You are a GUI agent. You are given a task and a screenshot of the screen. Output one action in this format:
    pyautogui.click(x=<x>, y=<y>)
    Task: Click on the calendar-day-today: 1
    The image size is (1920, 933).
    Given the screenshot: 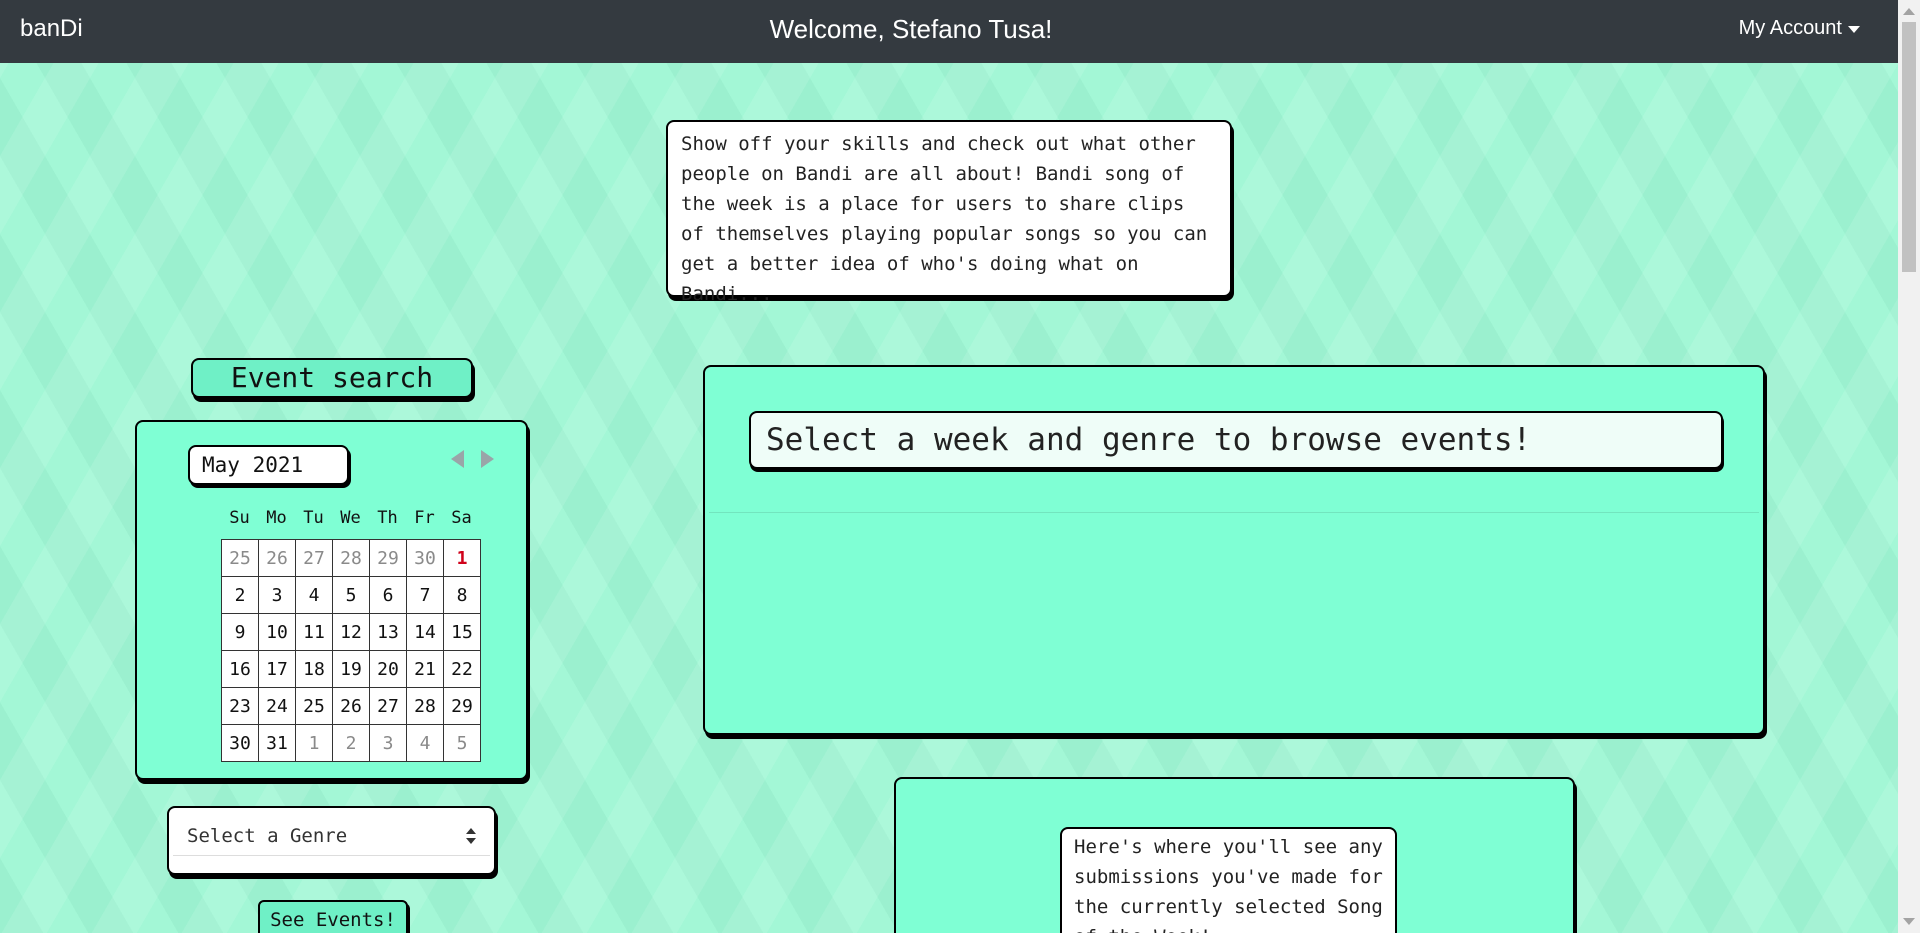 What is the action you would take?
    pyautogui.click(x=462, y=558)
    